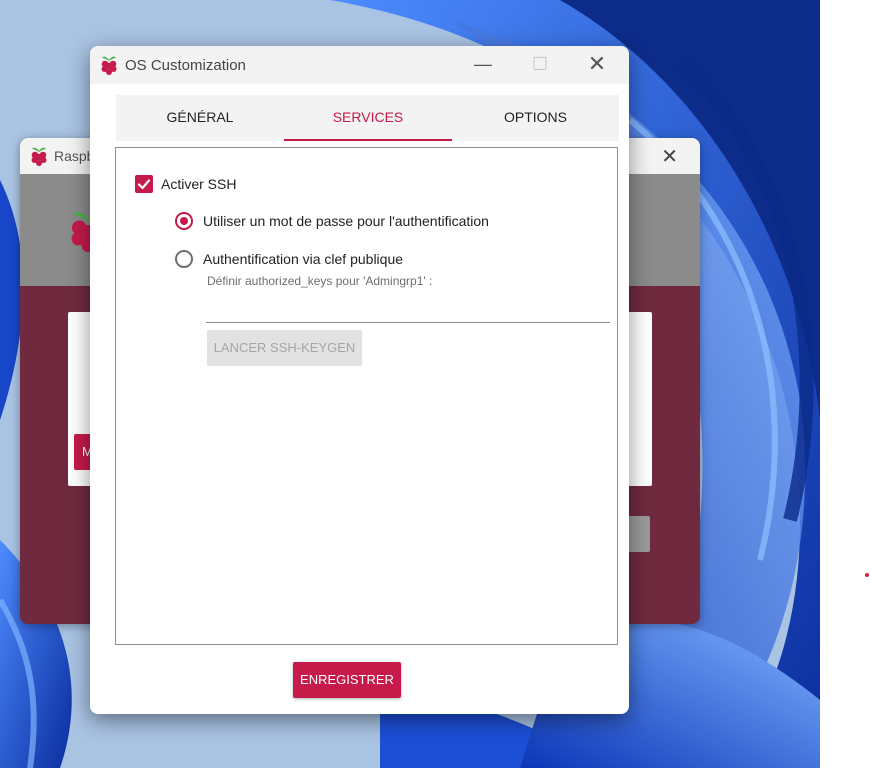  I want to click on minimize-button: —, so click(483, 65).